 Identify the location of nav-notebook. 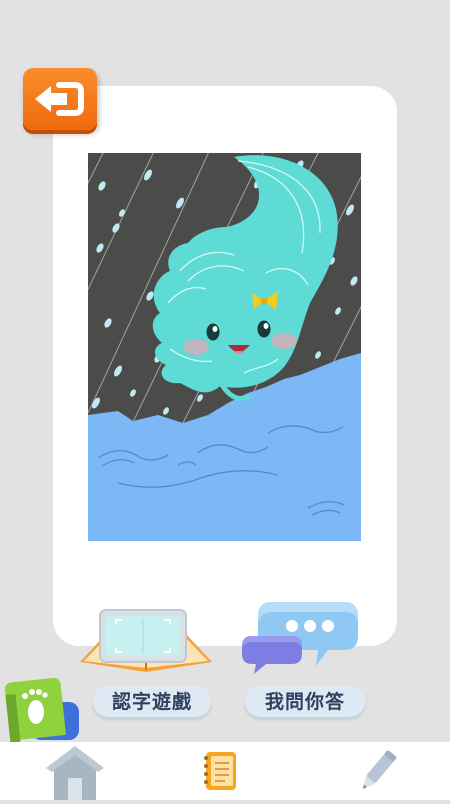
(223, 771).